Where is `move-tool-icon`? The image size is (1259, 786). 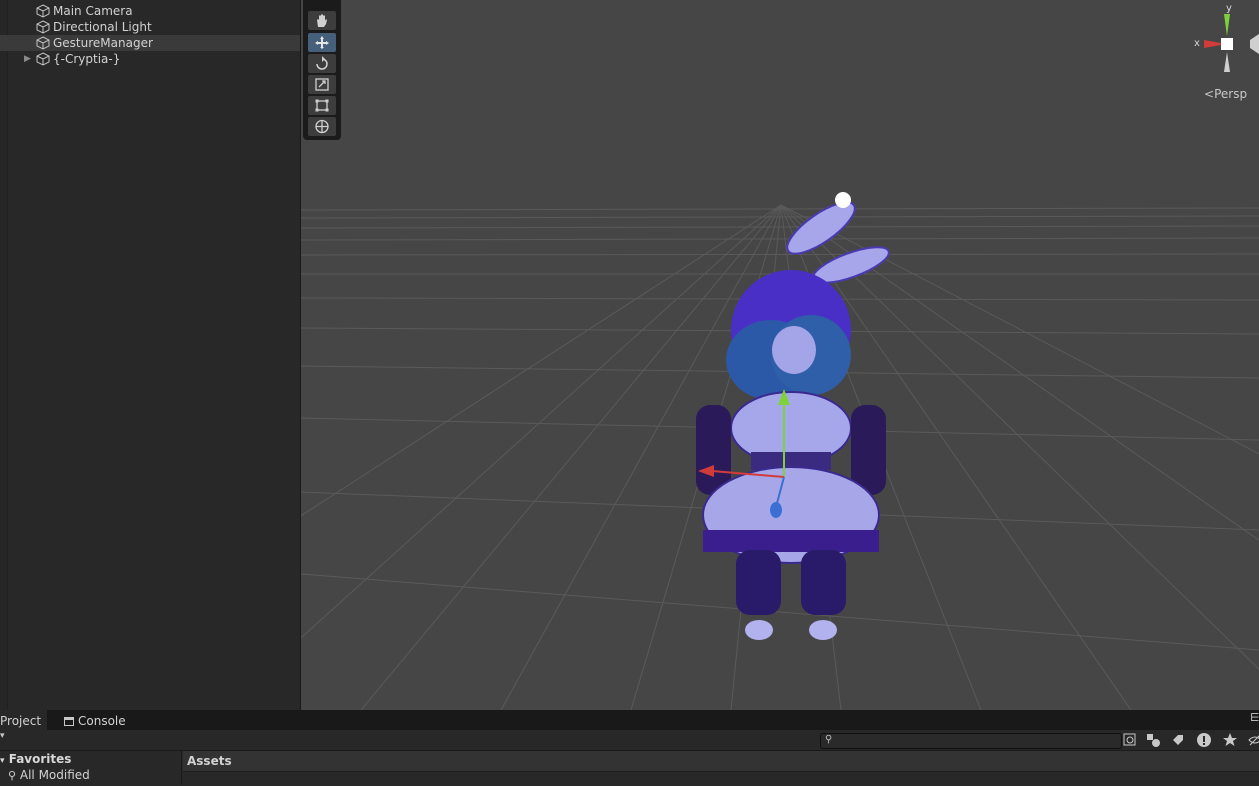
move-tool-icon is located at coordinates (322, 42).